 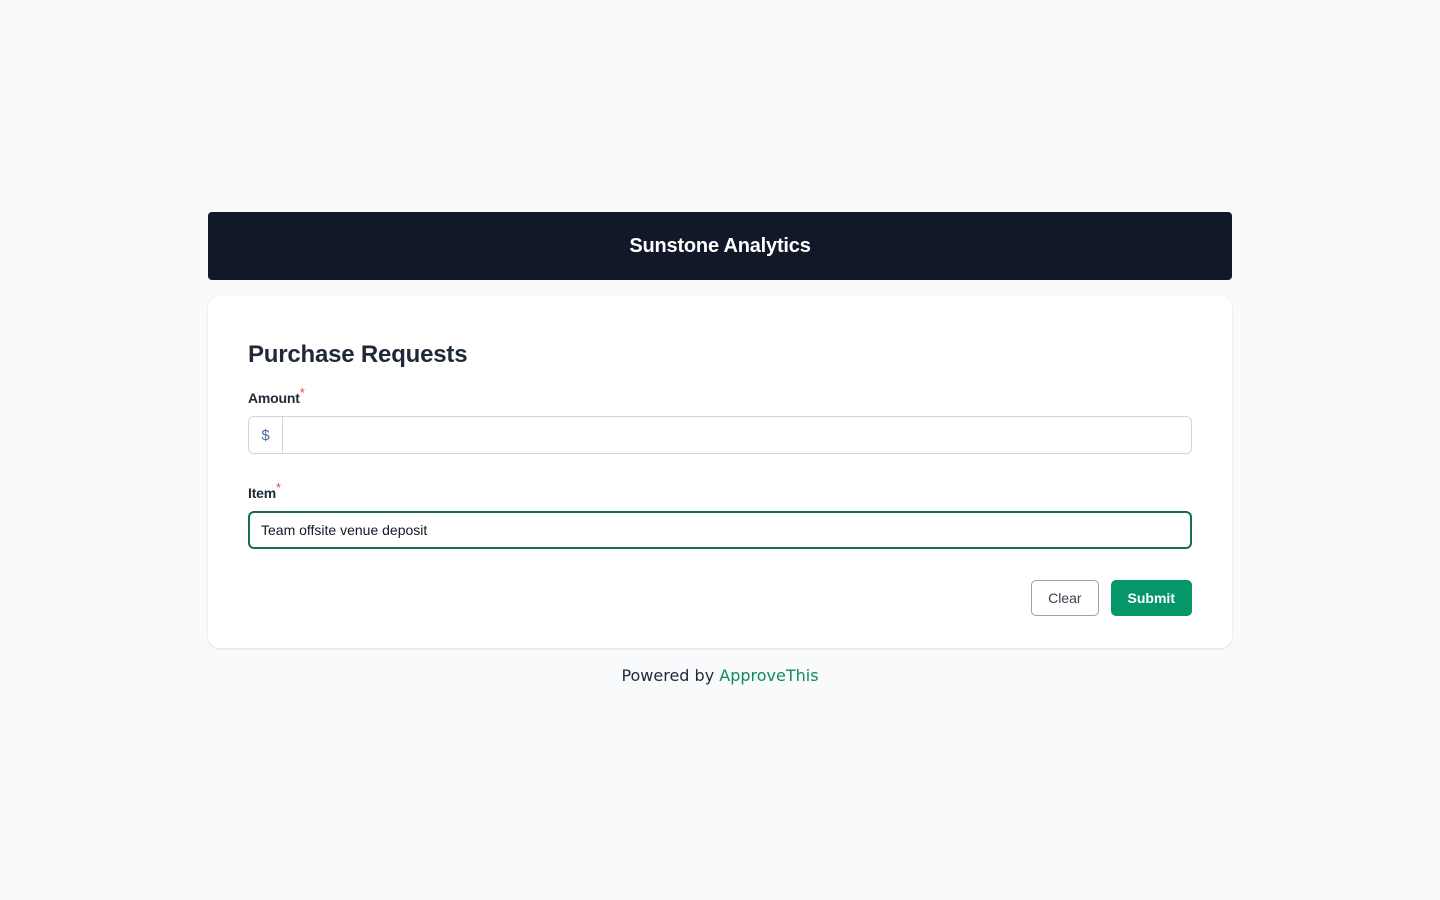 What do you see at coordinates (358, 354) in the screenshot?
I see `form-title: Purchase Requests` at bounding box center [358, 354].